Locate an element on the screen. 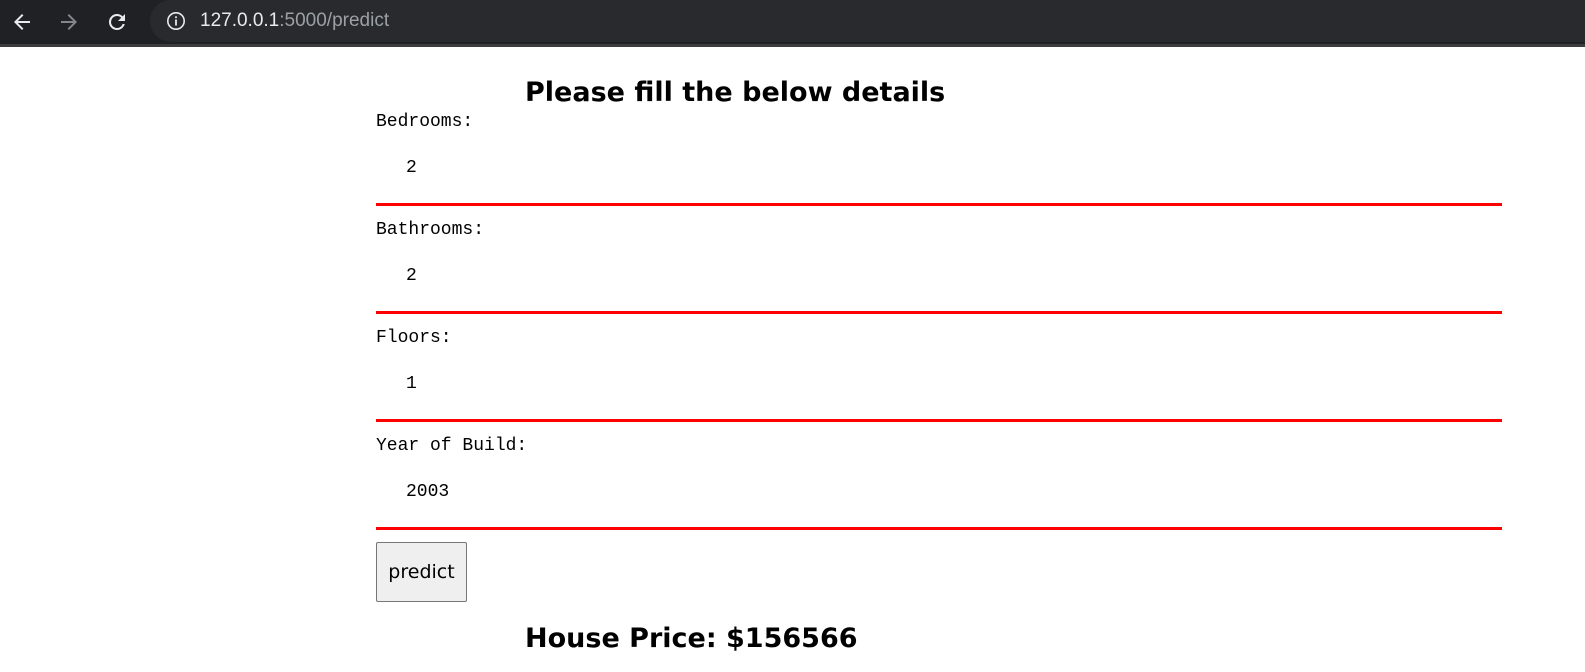 The width and height of the screenshot is (1585, 672). year-of-build-input is located at coordinates (939, 493).